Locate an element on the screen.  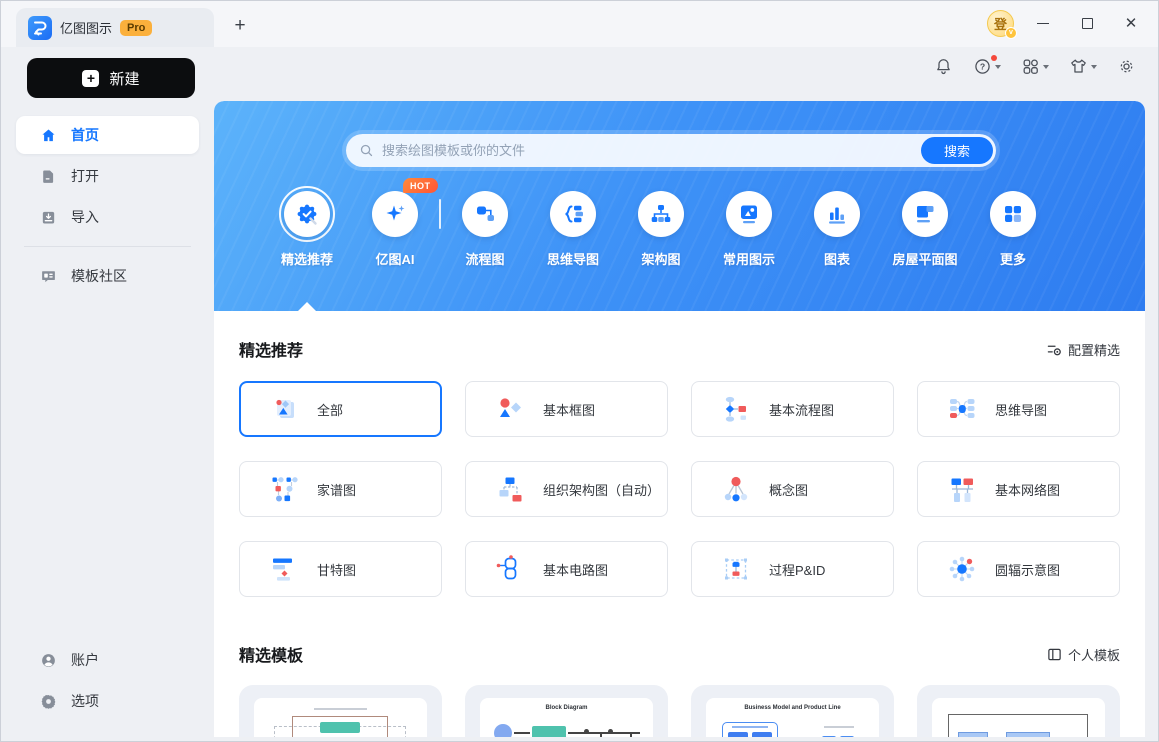
floor-plan-icon is located at coordinates (925, 214).